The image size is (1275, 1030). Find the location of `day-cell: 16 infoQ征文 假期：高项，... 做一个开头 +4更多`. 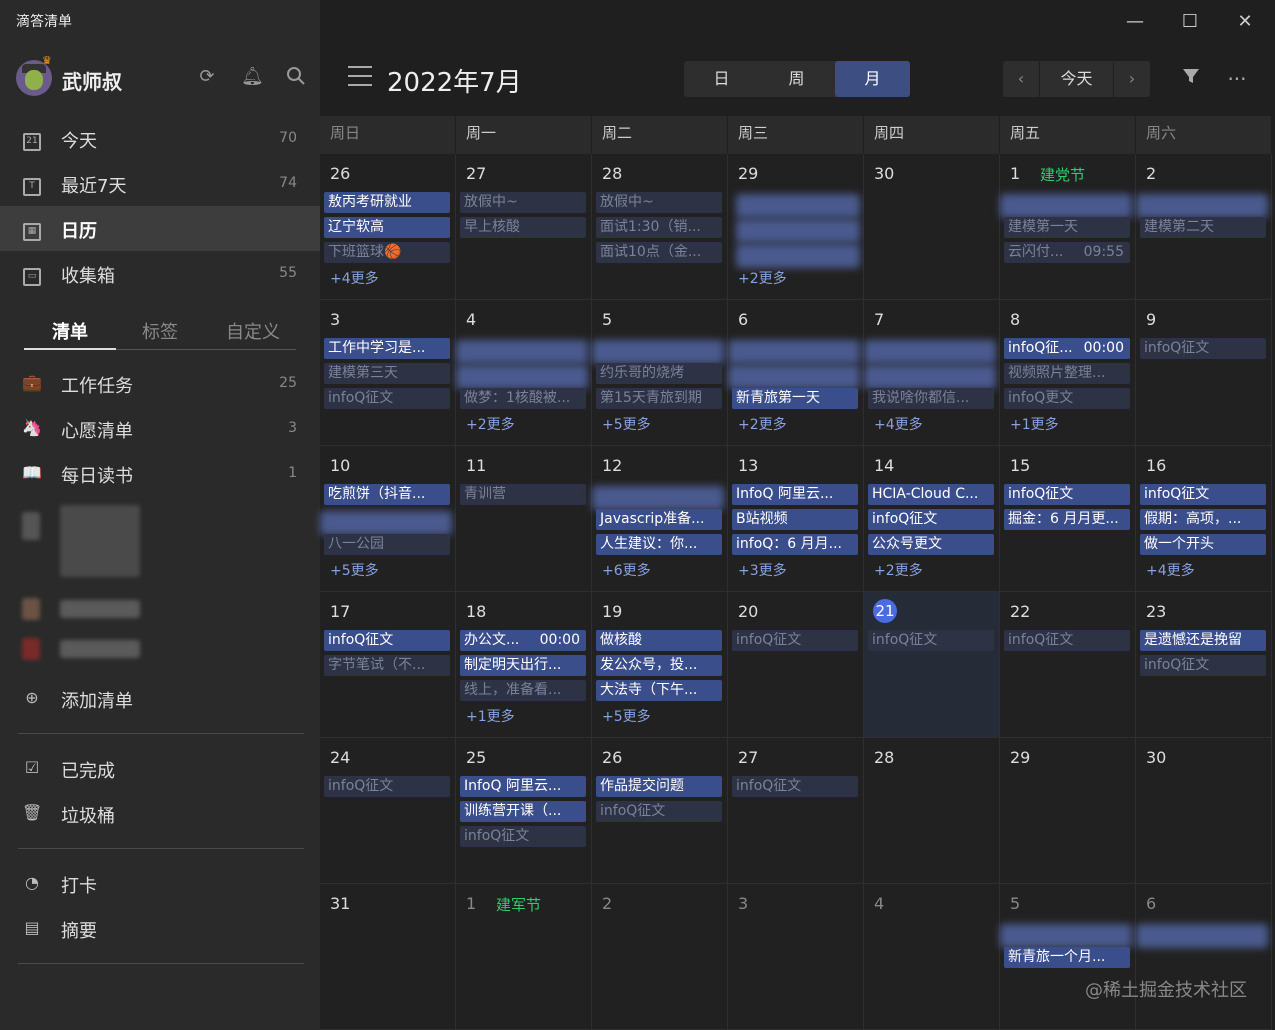

day-cell: 16 infoQ征文 假期：高项，... 做一个开头 +4更多 is located at coordinates (1204, 519).